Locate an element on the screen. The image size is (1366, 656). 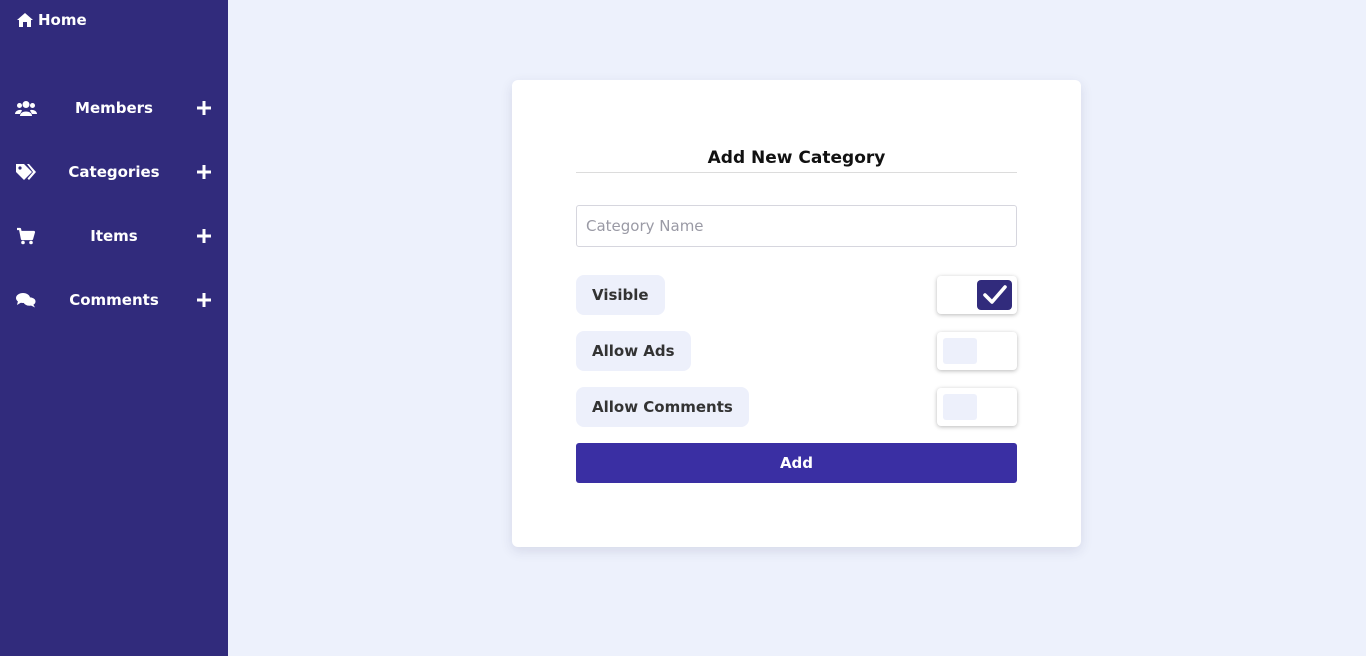
visible-label: Visible is located at coordinates (620, 295).